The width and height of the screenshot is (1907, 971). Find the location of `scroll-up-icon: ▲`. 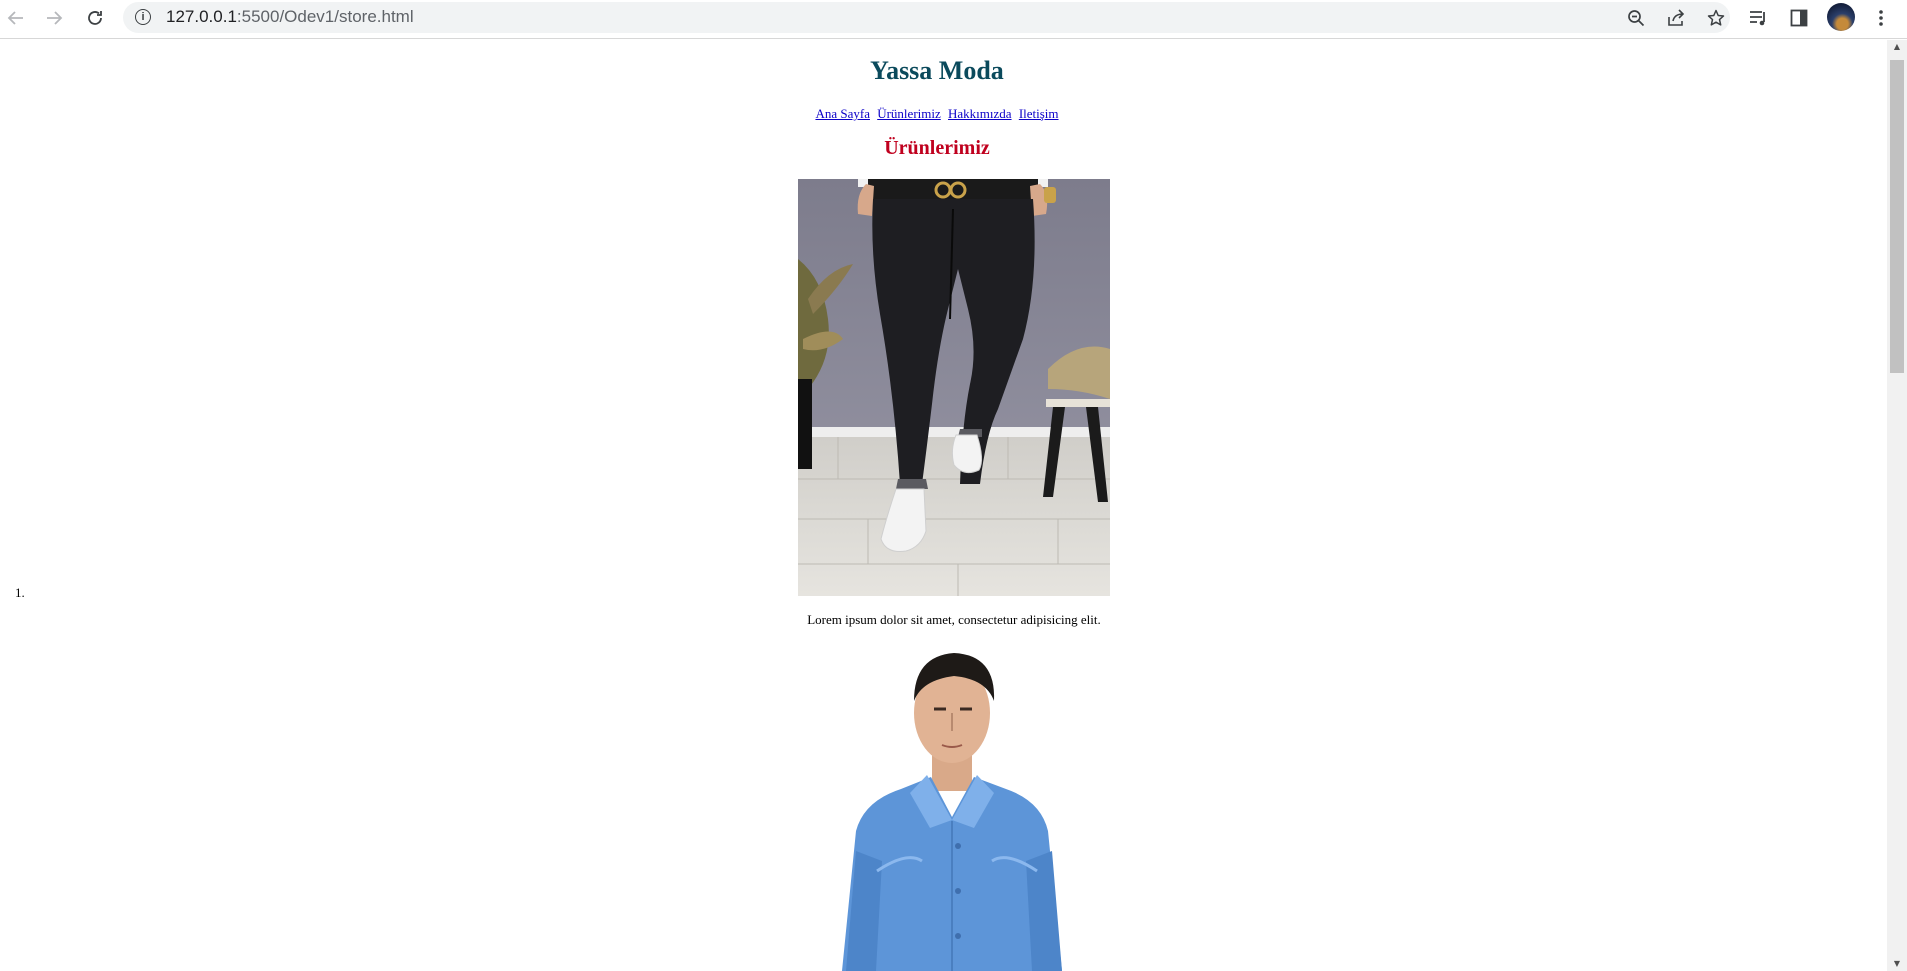

scroll-up-icon: ▲ is located at coordinates (1897, 47).